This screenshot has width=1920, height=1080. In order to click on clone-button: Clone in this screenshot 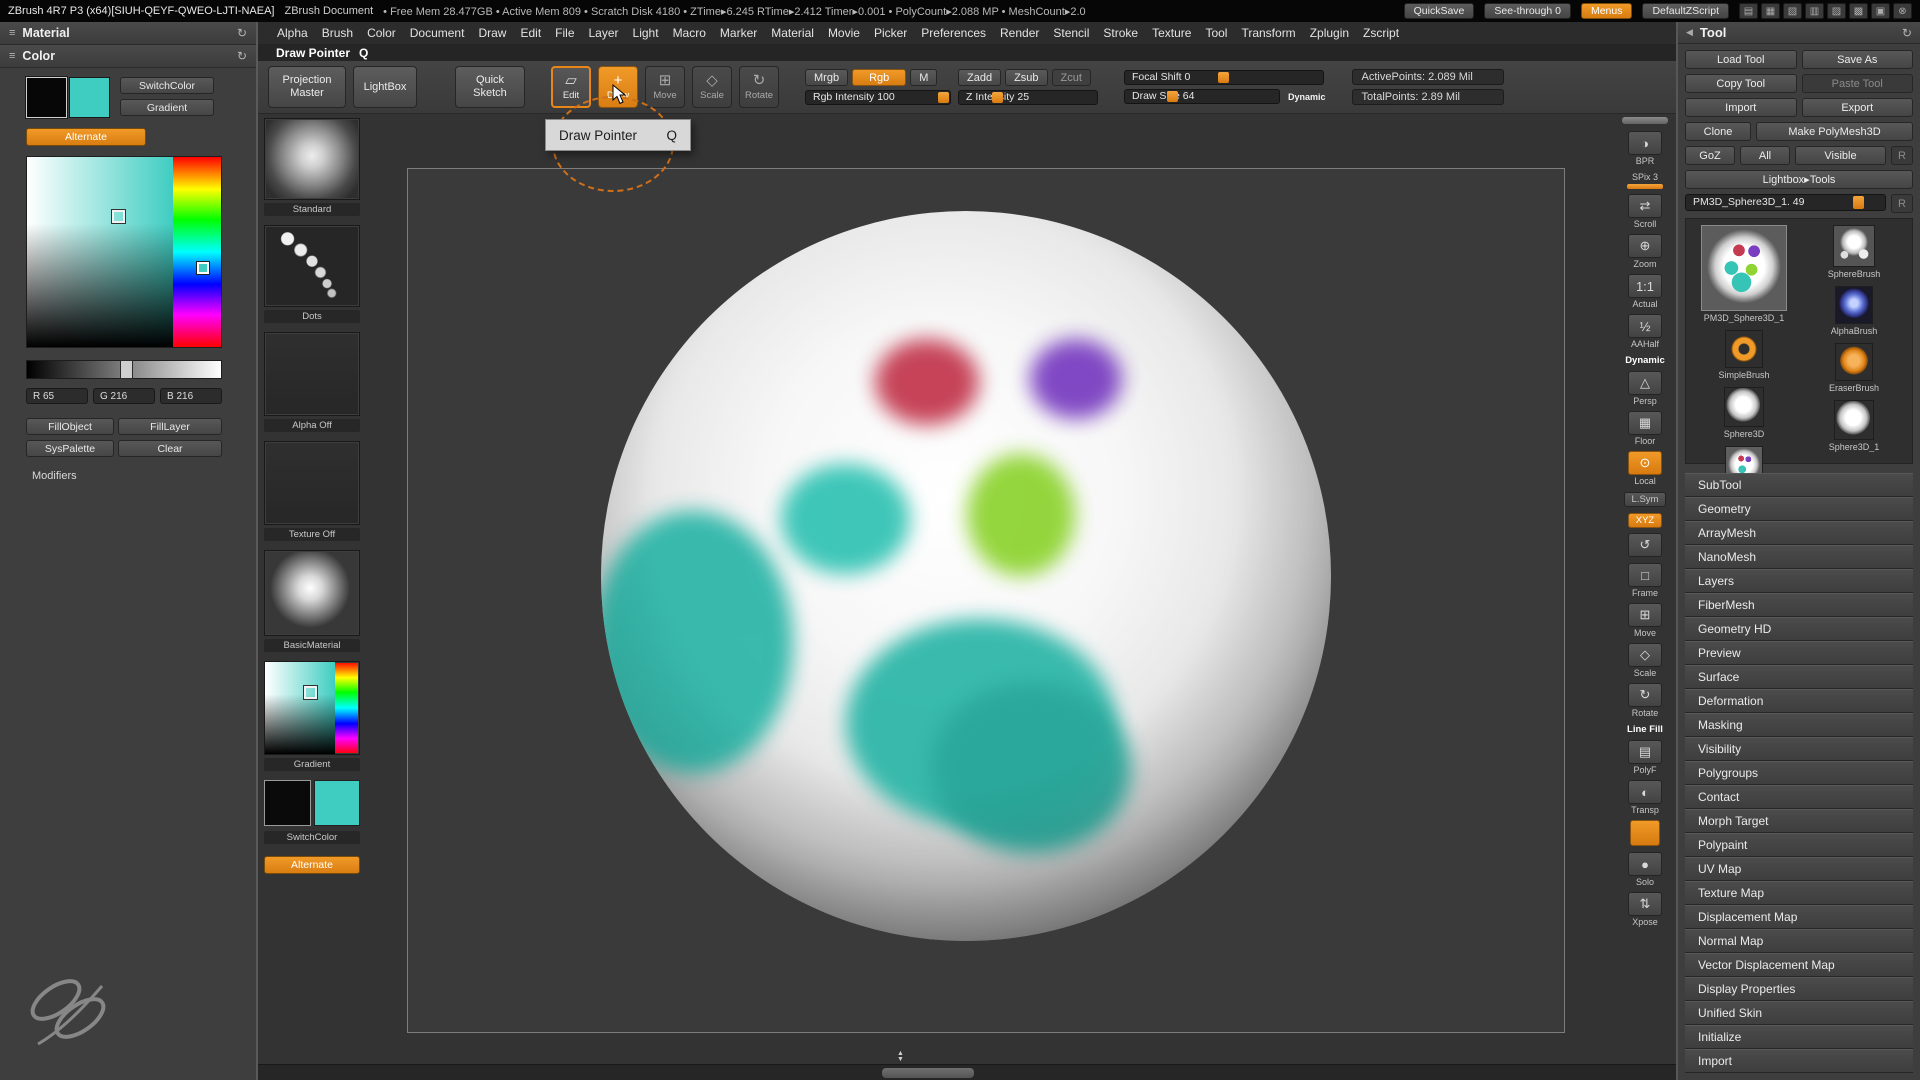, I will do `click(1718, 131)`.